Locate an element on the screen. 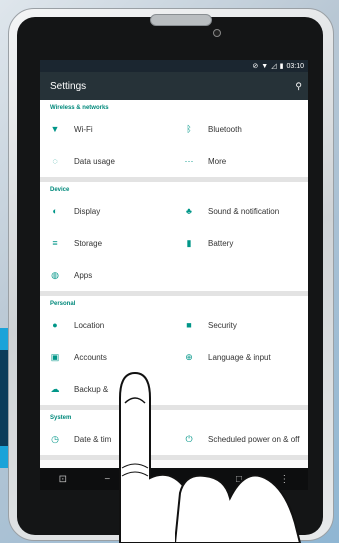 This screenshot has height=543, width=339. settings-item-data-usage: ◌ Data usage is located at coordinates (107, 161).